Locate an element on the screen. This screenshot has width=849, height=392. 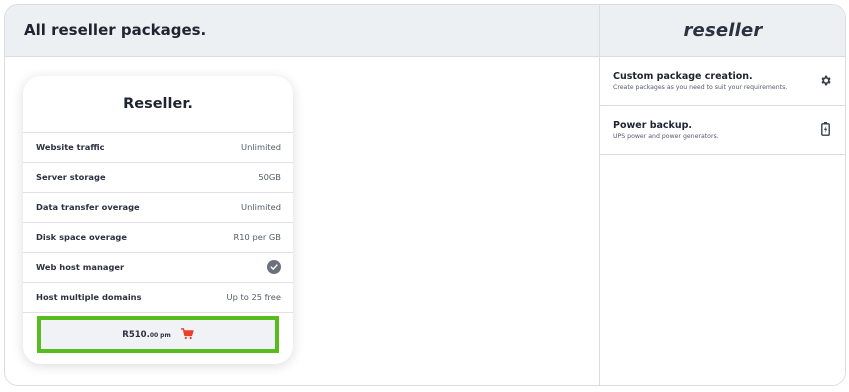
row-label: Server storage is located at coordinates (71, 177).